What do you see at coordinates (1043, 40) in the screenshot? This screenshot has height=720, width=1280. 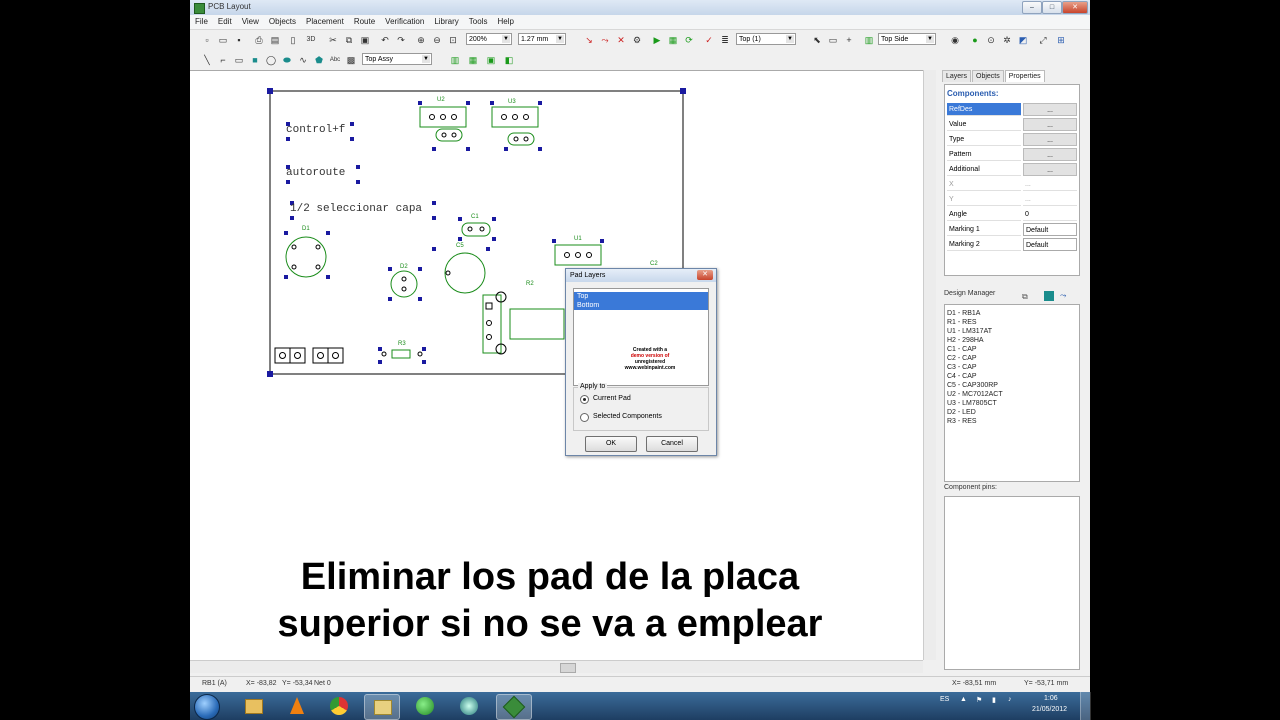 I see `resize-icon: ⤢` at bounding box center [1043, 40].